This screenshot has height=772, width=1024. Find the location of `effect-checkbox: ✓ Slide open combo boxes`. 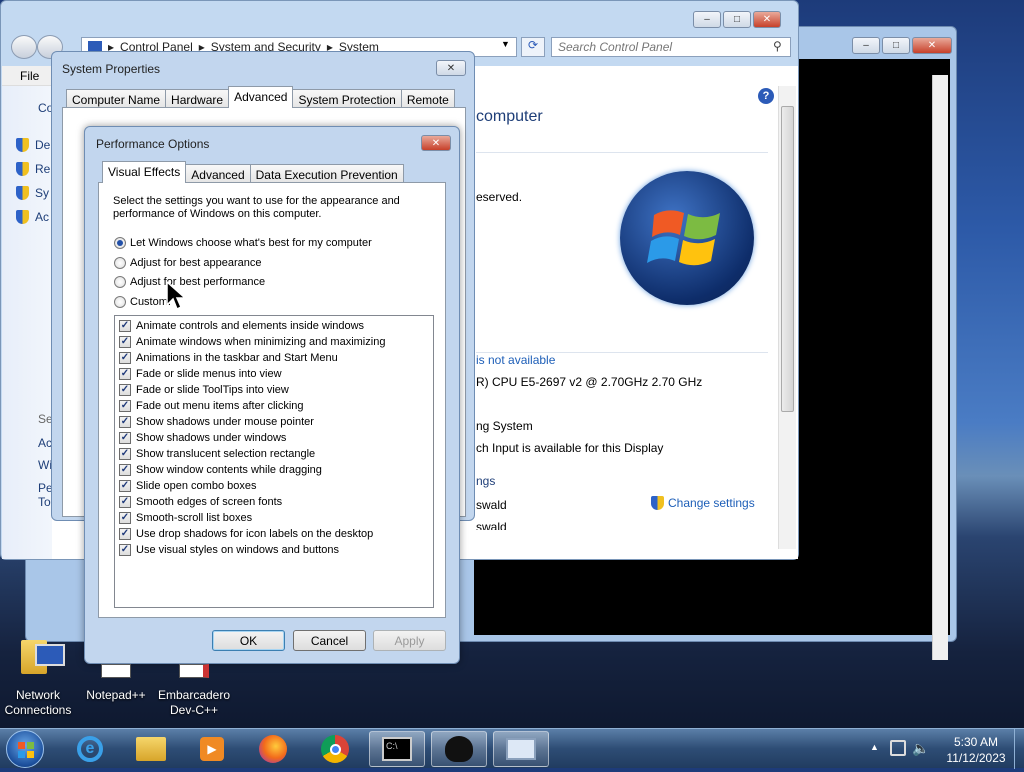

effect-checkbox: ✓ Slide open combo boxes is located at coordinates (276, 486).